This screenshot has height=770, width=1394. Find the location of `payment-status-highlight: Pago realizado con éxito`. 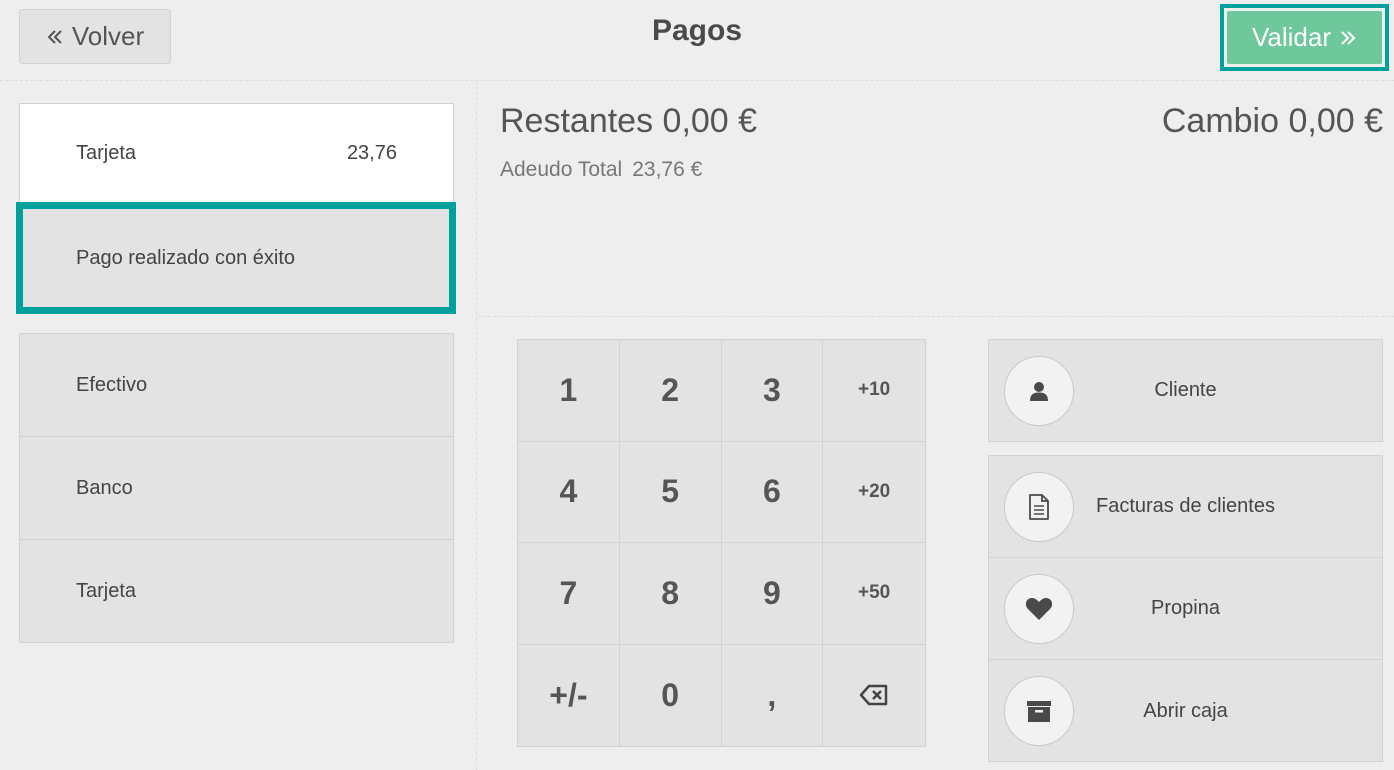

payment-status-highlight: Pago realizado con éxito is located at coordinates (236, 258).